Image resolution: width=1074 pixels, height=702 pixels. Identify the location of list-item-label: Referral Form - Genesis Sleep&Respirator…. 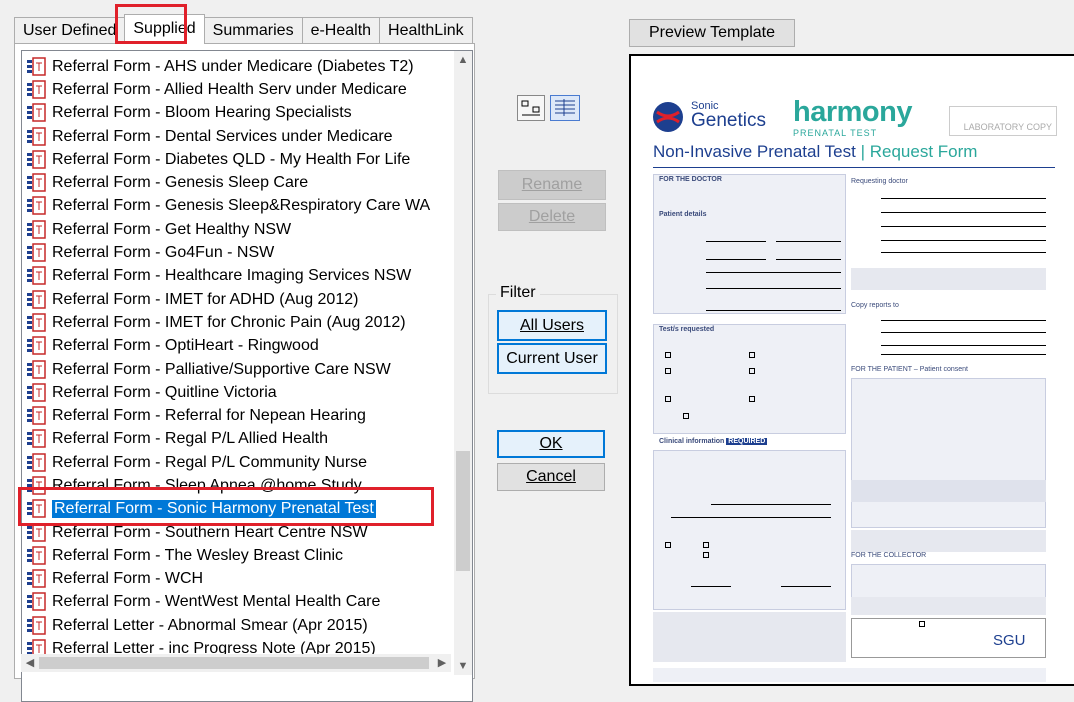
(241, 206).